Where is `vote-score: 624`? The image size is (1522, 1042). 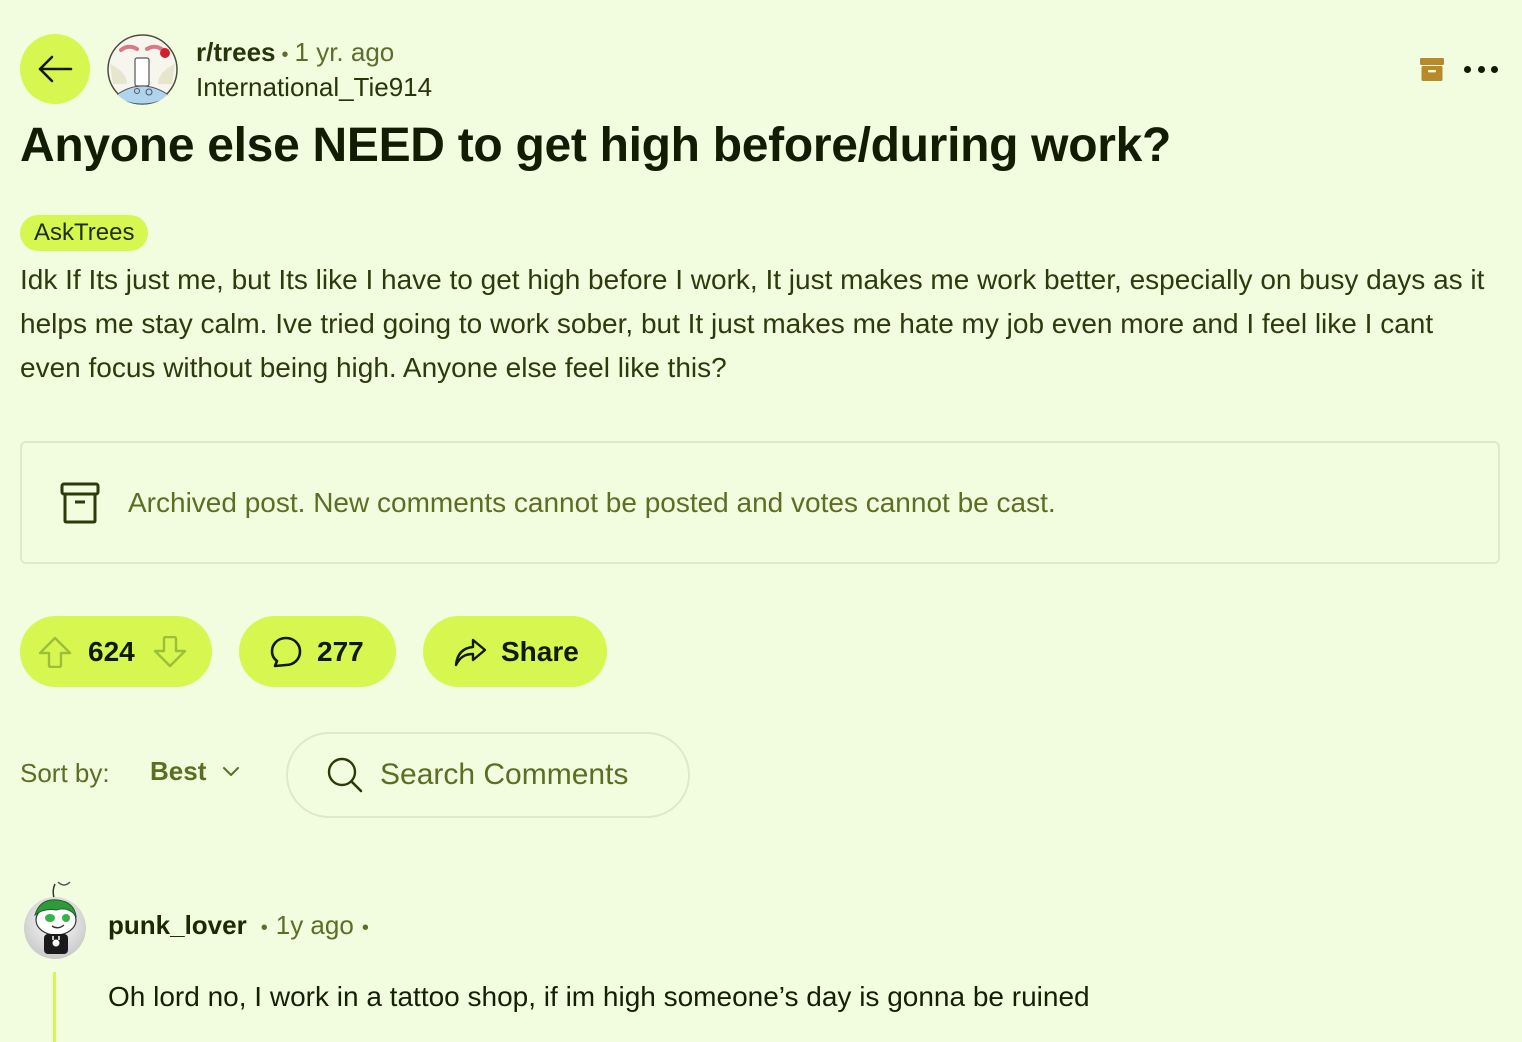 vote-score: 624 is located at coordinates (111, 651).